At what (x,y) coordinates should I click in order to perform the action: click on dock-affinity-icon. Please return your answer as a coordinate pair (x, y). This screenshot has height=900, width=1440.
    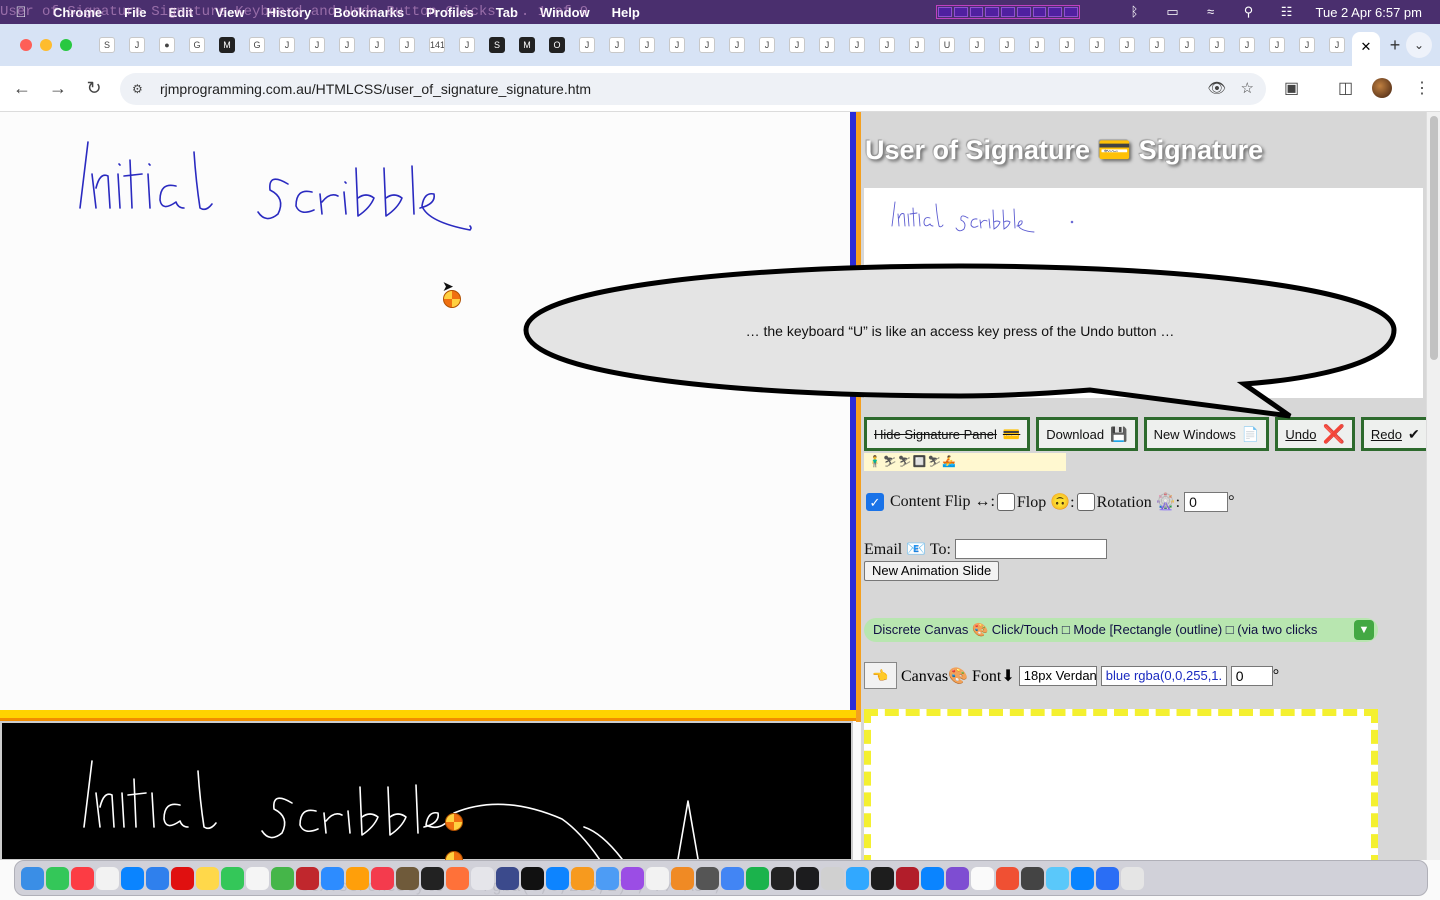
    Looking at the image, I should click on (957, 878).